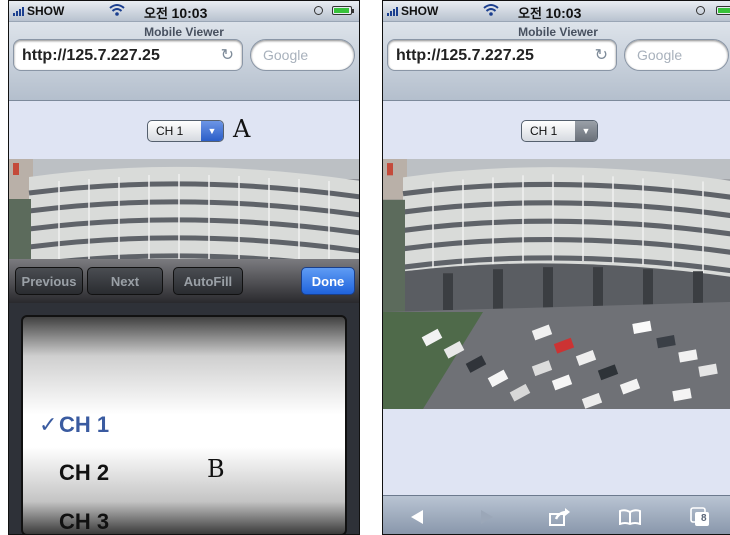 The width and height of the screenshot is (730, 535). Describe the element at coordinates (487, 517) in the screenshot. I see `forward-arrow-icon` at that location.